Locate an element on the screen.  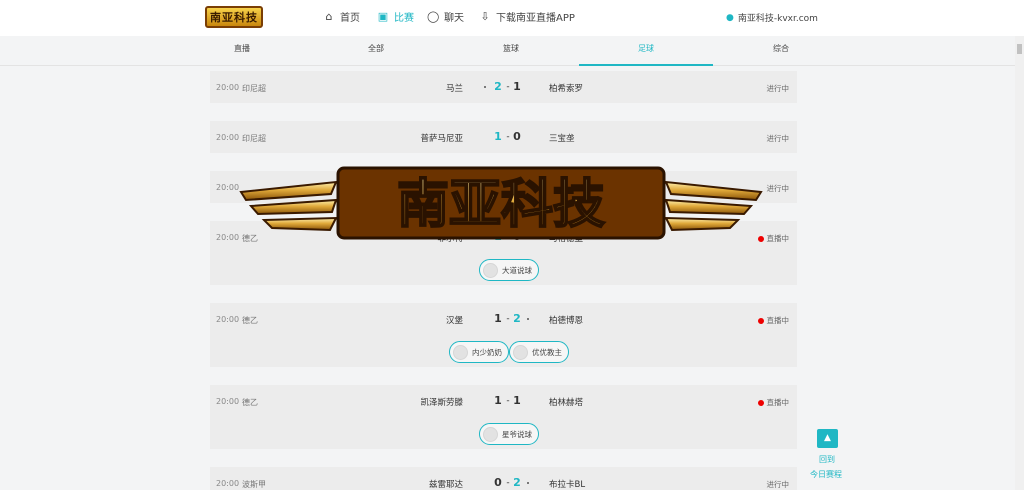
back-label-line2: 今日赛程 is located at coordinates (826, 474).